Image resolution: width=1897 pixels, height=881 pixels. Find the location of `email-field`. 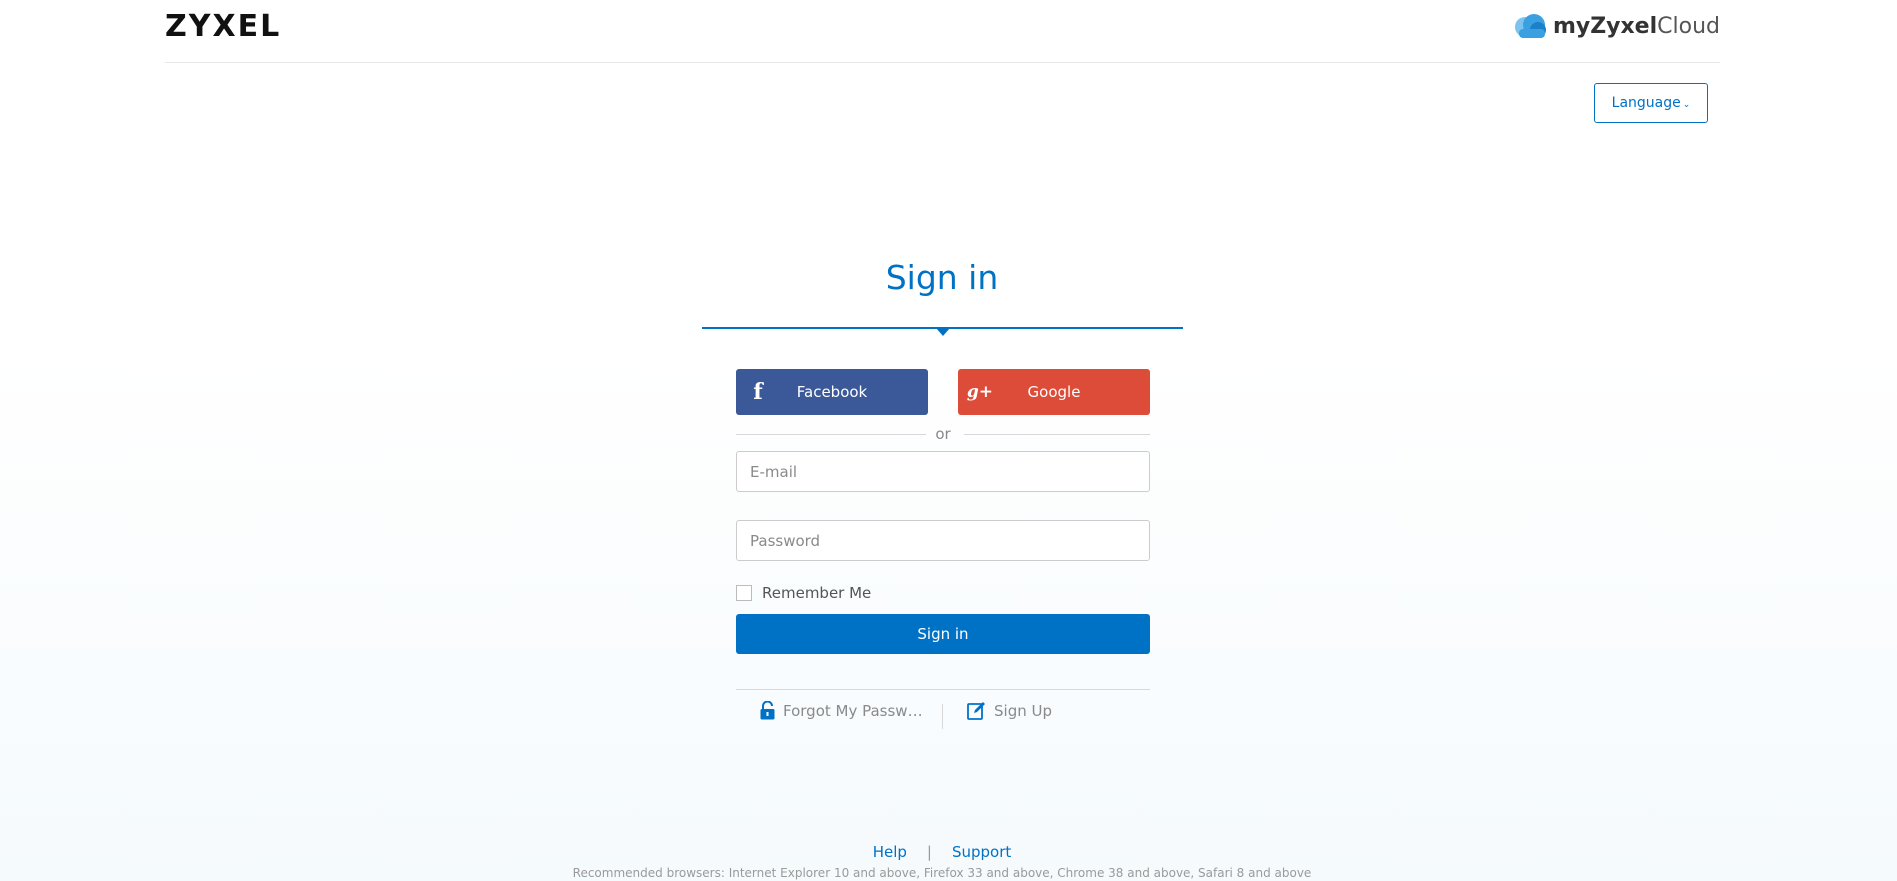

email-field is located at coordinates (943, 471).